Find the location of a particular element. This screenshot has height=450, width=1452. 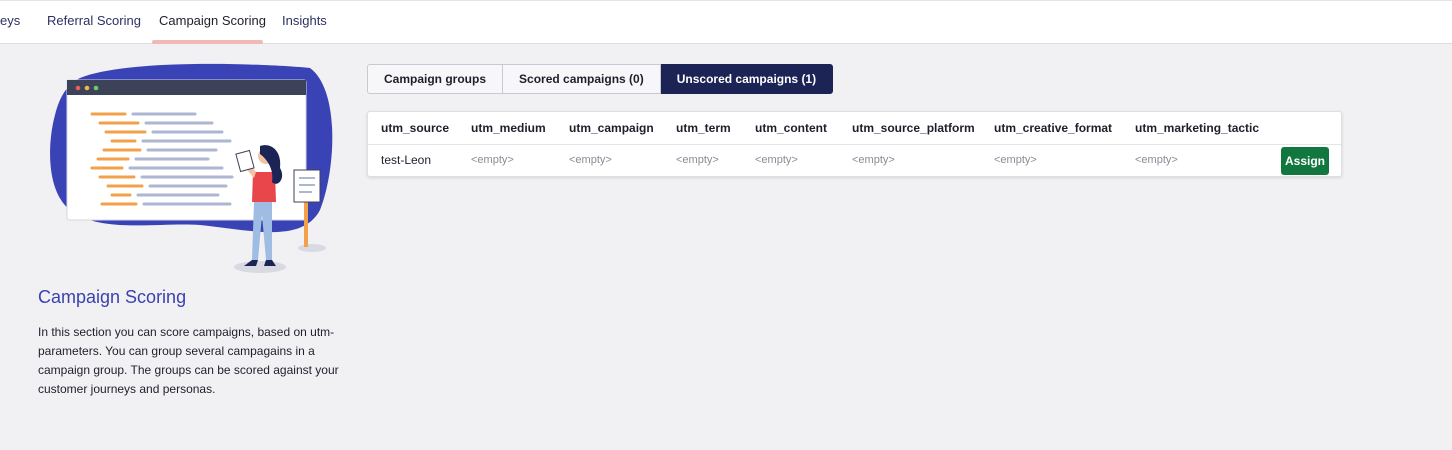

column-header-utm-medium: utm_medium is located at coordinates (508, 128).